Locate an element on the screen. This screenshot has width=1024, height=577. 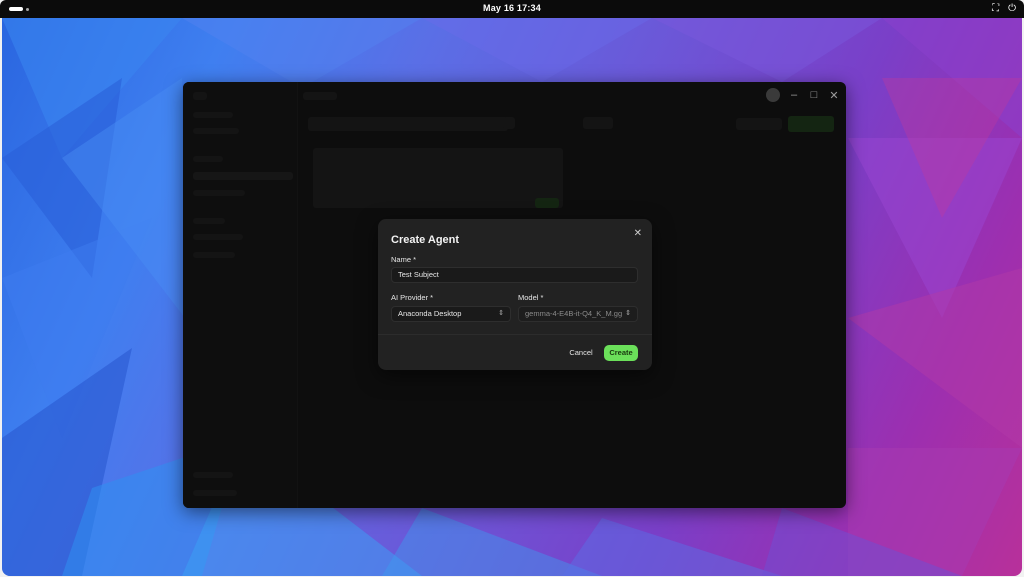
cancel-button: Cancel is located at coordinates (581, 353).